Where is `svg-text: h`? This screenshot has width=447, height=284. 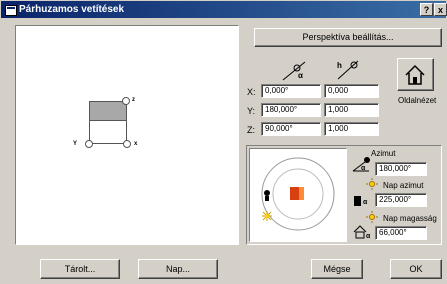 svg-text: h is located at coordinates (339, 65).